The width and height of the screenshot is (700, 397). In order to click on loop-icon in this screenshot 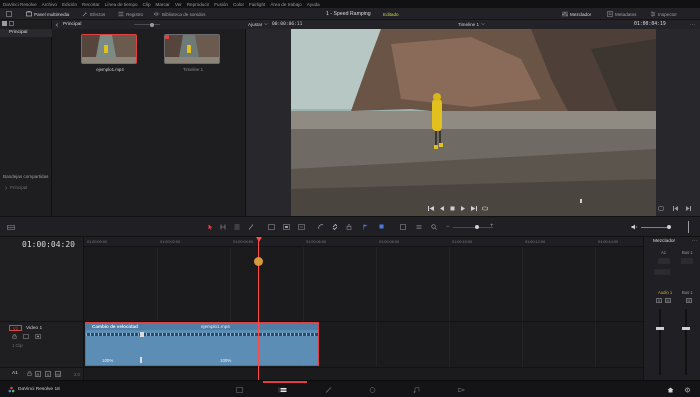, I will do `click(485, 208)`.